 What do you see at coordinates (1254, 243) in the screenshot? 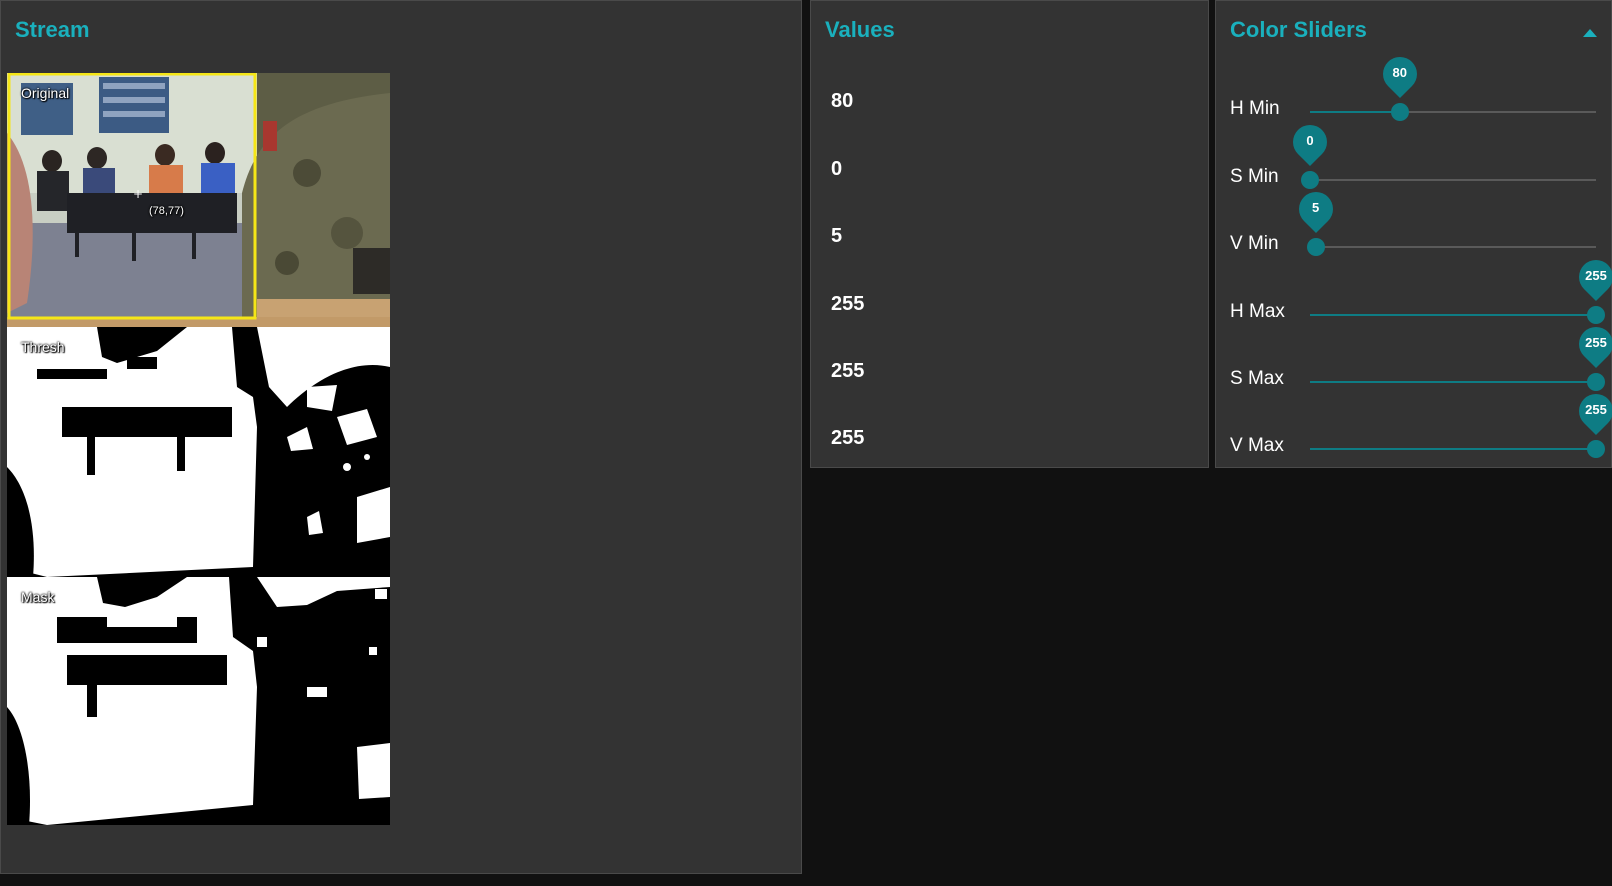
I see `slider-label: V Min` at bounding box center [1254, 243].